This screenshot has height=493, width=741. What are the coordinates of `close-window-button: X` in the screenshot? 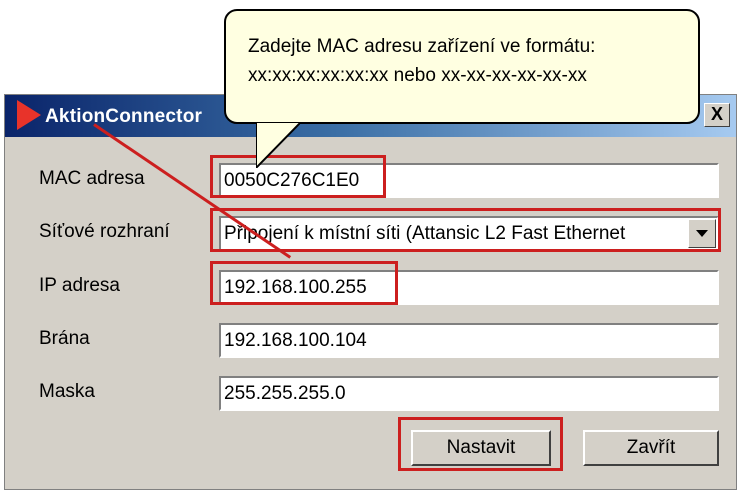 It's located at (717, 115).